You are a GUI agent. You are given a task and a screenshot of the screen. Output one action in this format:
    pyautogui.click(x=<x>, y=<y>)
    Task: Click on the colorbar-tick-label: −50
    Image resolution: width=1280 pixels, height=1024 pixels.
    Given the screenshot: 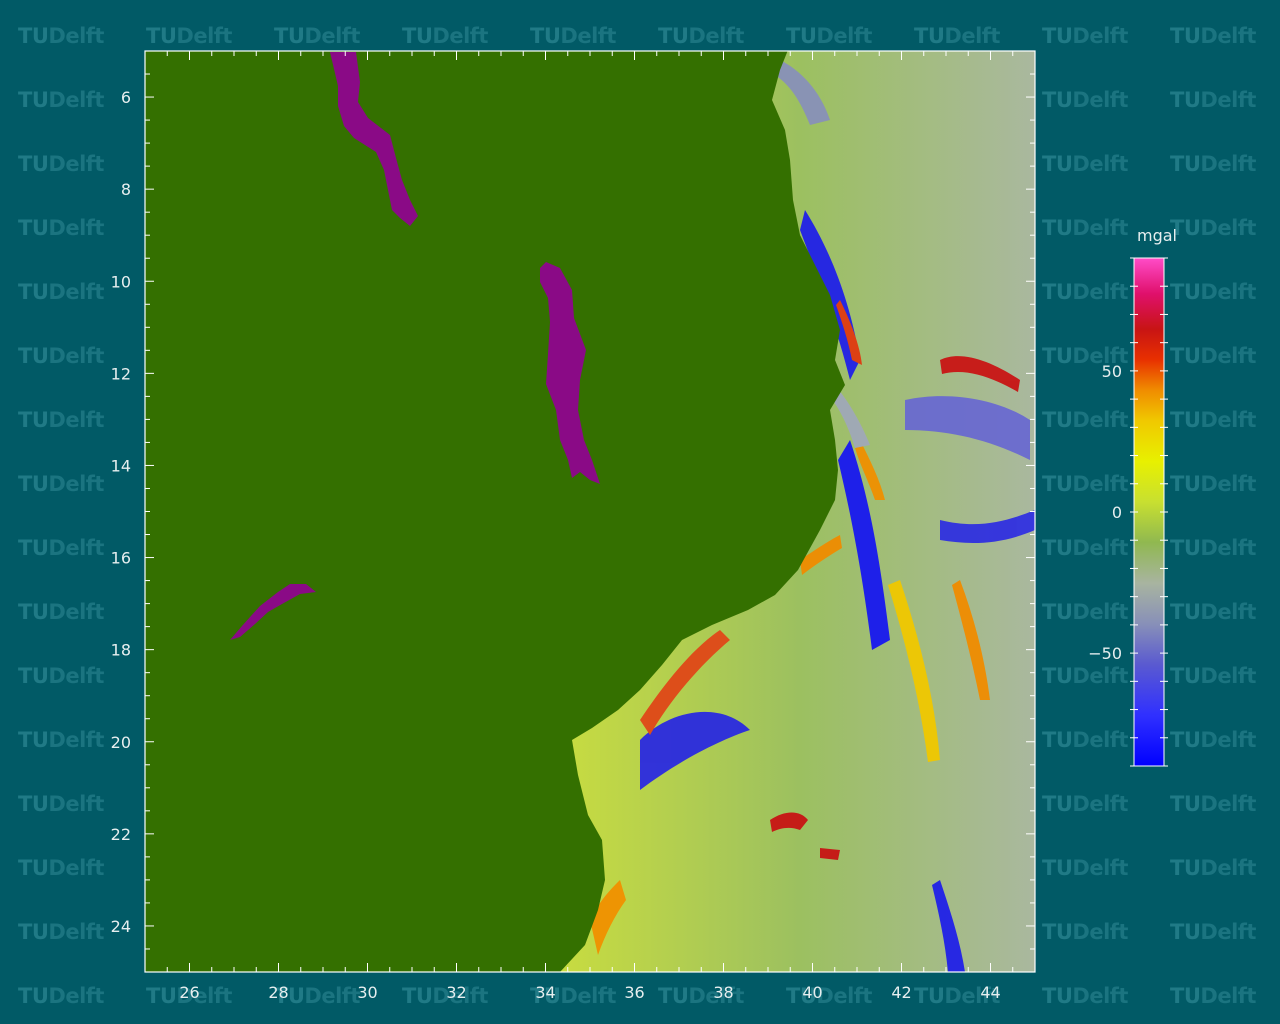 What is the action you would take?
    pyautogui.click(x=1105, y=653)
    